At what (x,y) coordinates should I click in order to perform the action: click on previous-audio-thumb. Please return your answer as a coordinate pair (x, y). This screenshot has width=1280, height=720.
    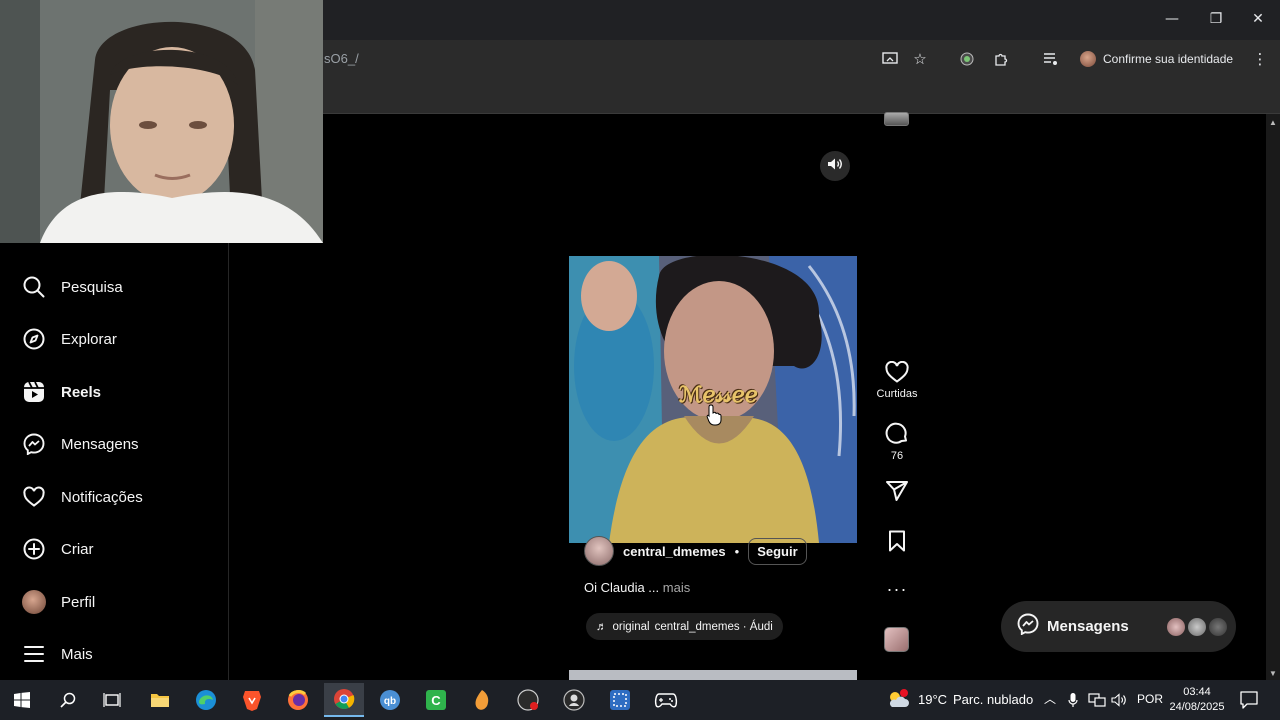
    Looking at the image, I should click on (896, 119).